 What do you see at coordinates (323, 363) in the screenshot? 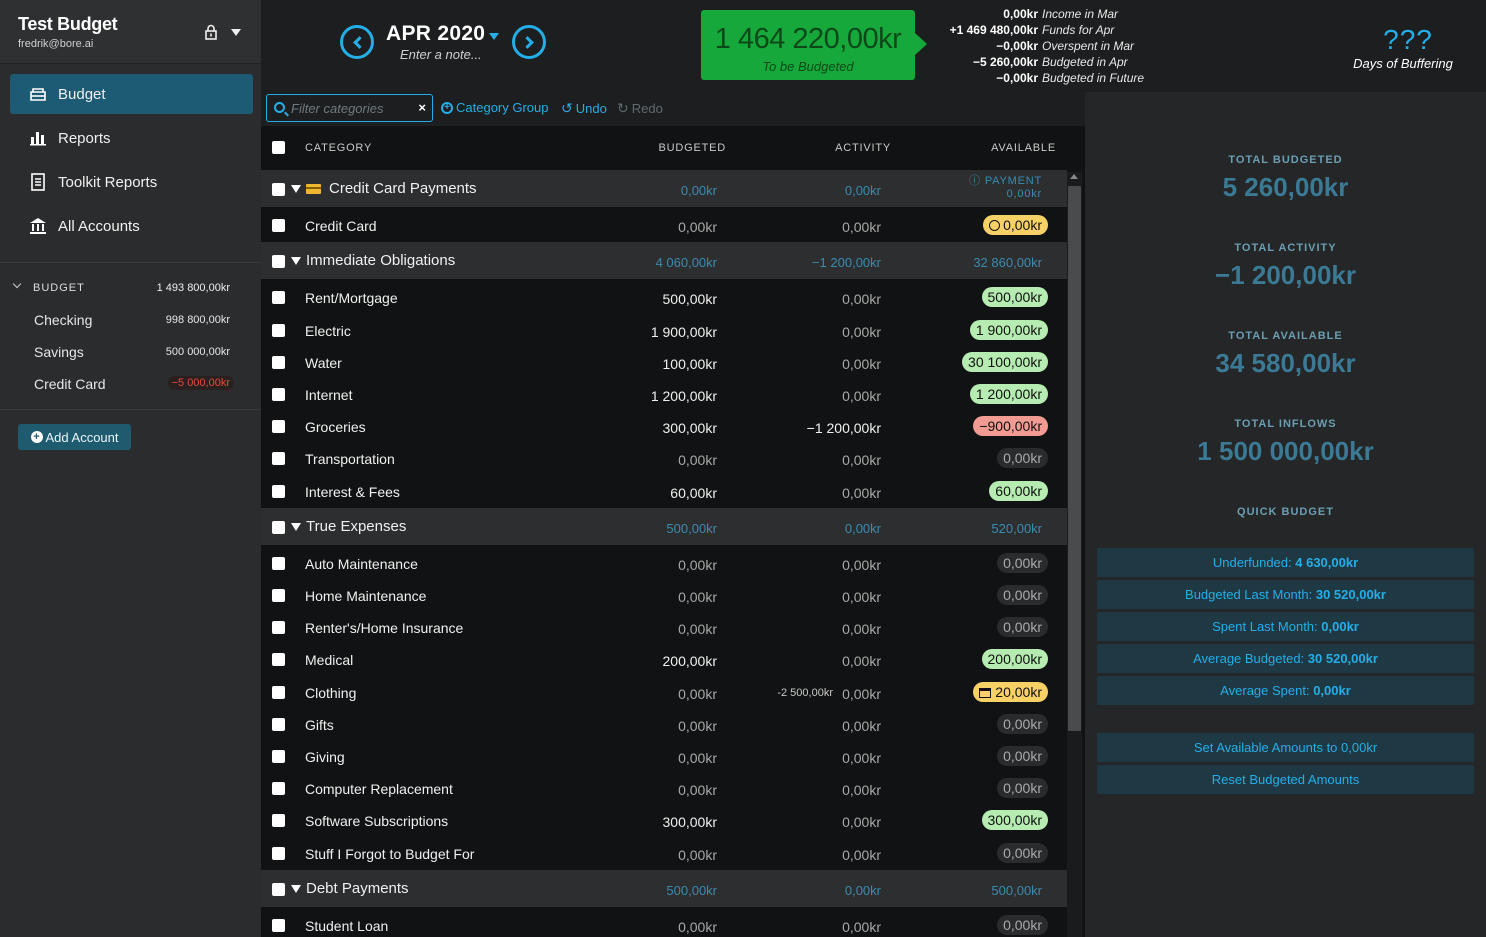
I see `category-name: Water` at bounding box center [323, 363].